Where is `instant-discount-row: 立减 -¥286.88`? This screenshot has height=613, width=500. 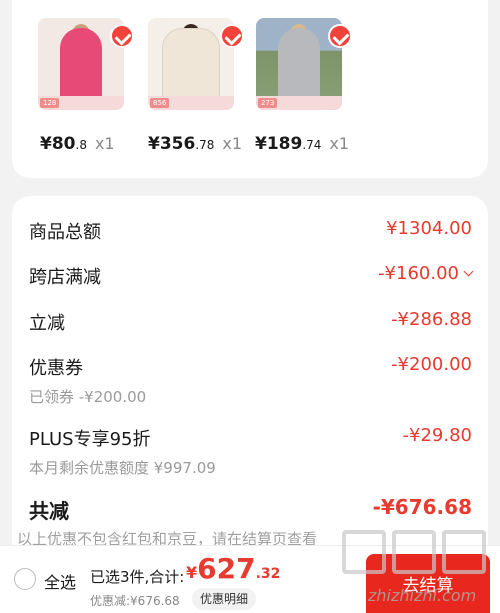
instant-discount-row: 立减 -¥286.88 is located at coordinates (250, 322).